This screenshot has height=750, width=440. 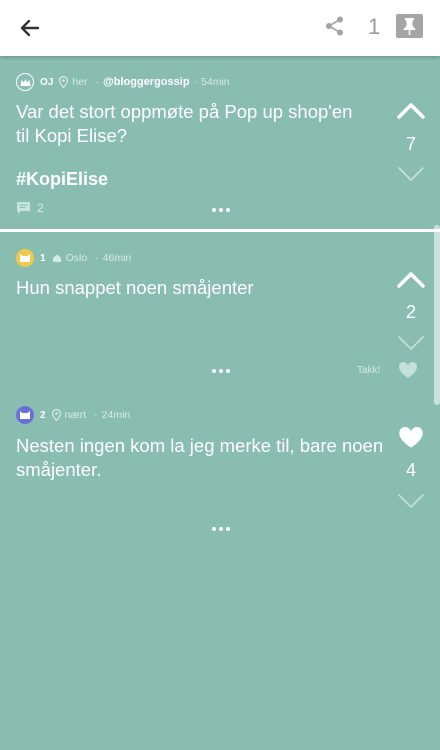 I want to click on pin-icon, so click(x=409, y=26).